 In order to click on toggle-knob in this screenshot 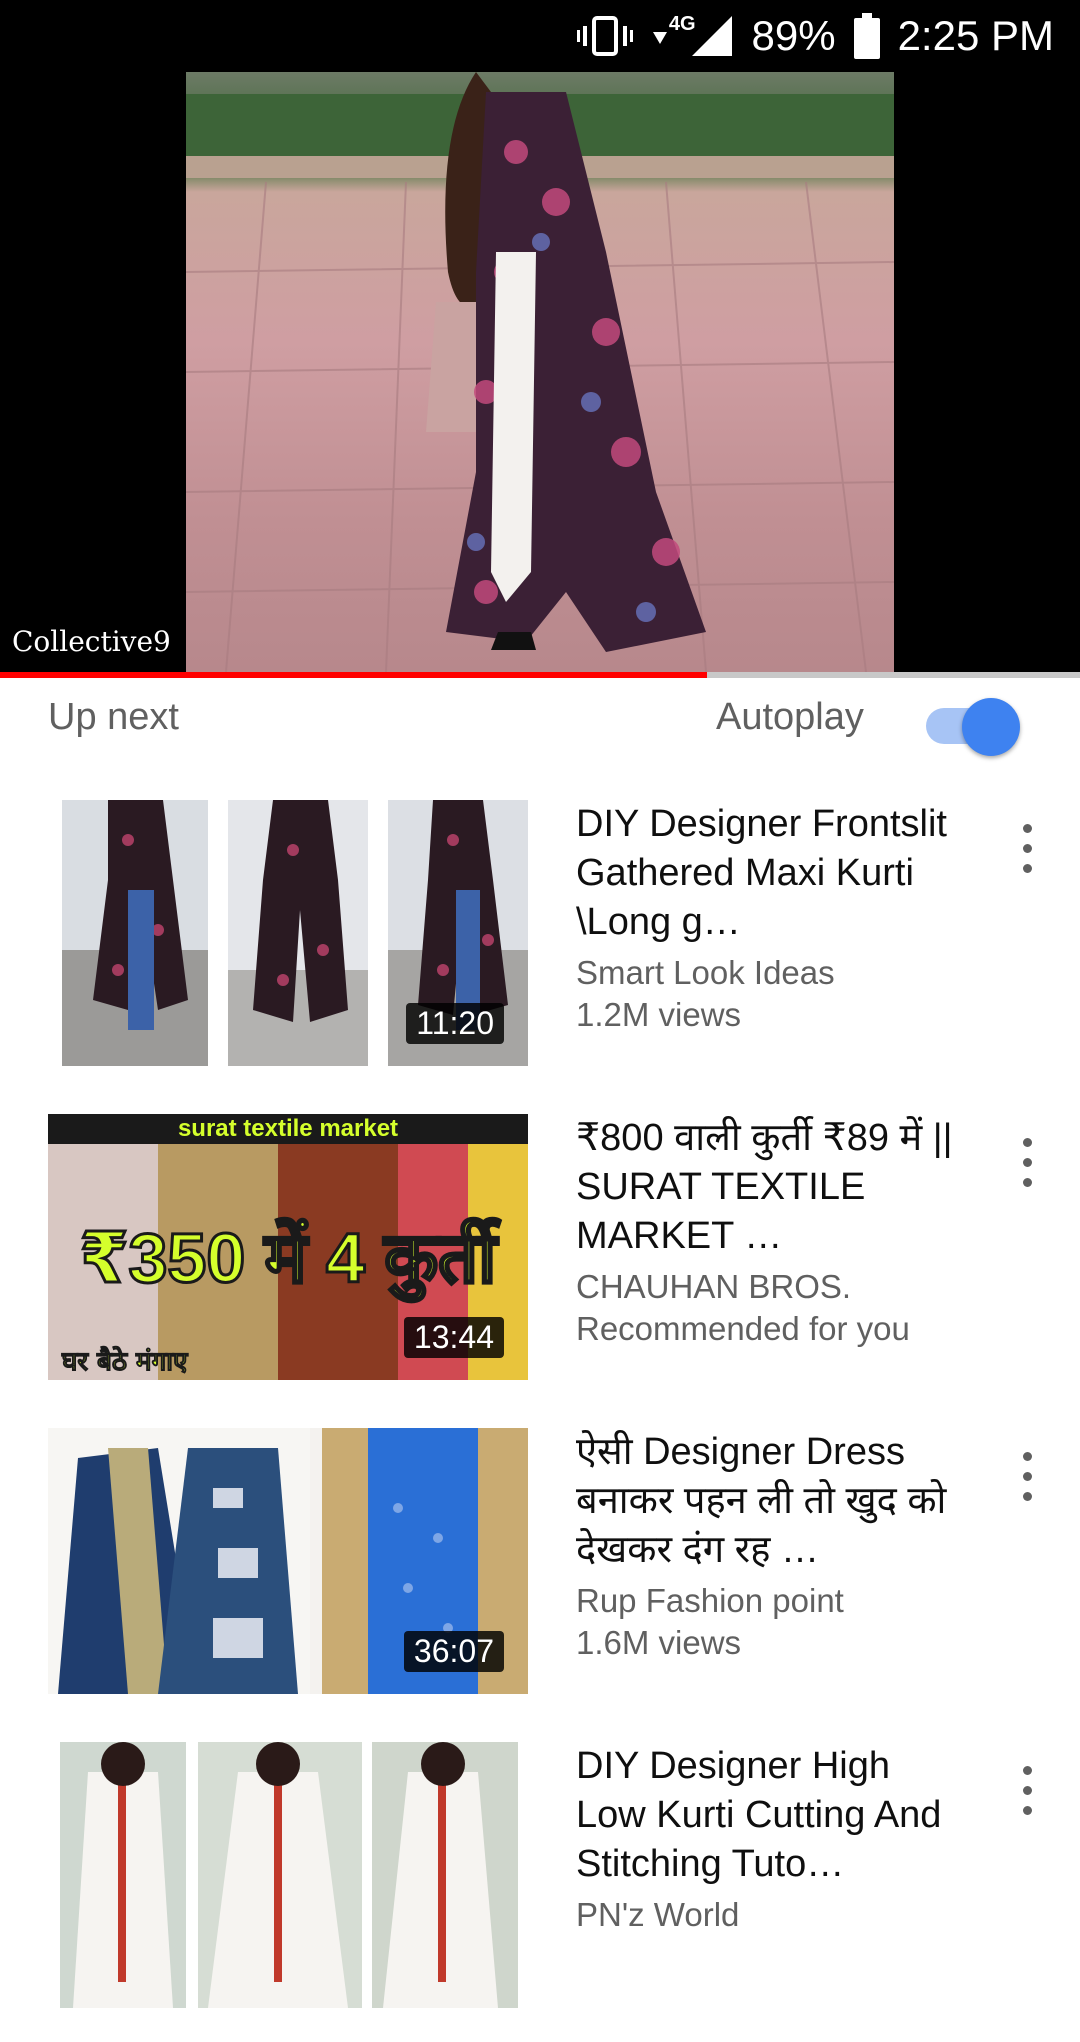, I will do `click(991, 727)`.